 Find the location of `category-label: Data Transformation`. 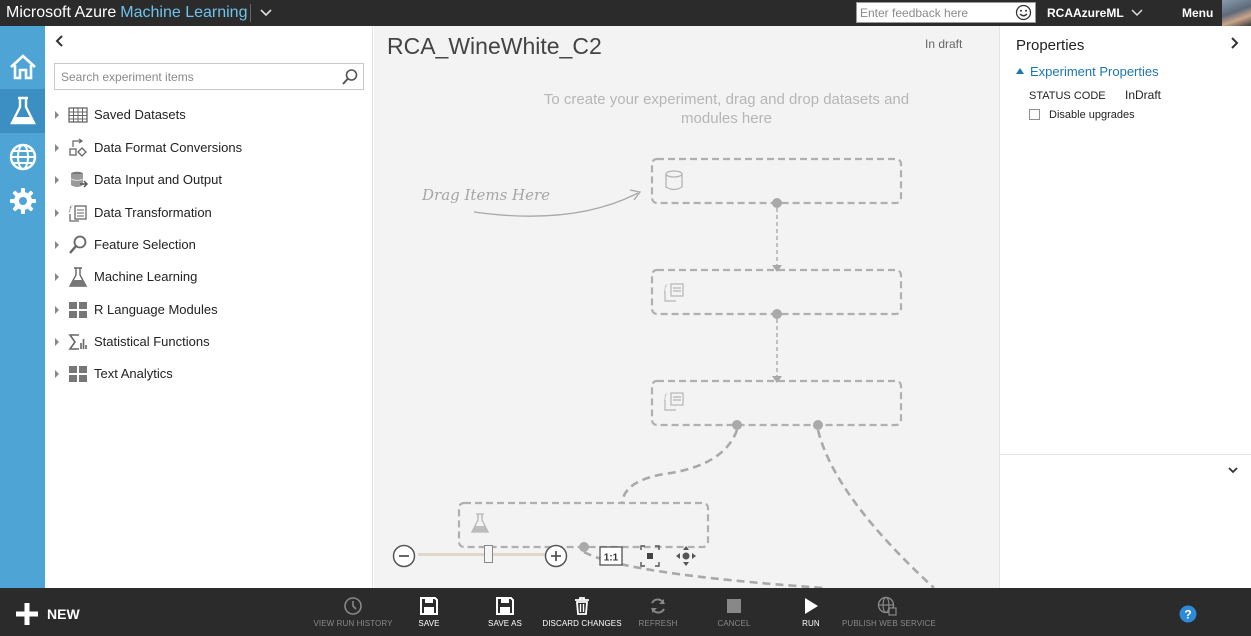

category-label: Data Transformation is located at coordinates (153, 212).